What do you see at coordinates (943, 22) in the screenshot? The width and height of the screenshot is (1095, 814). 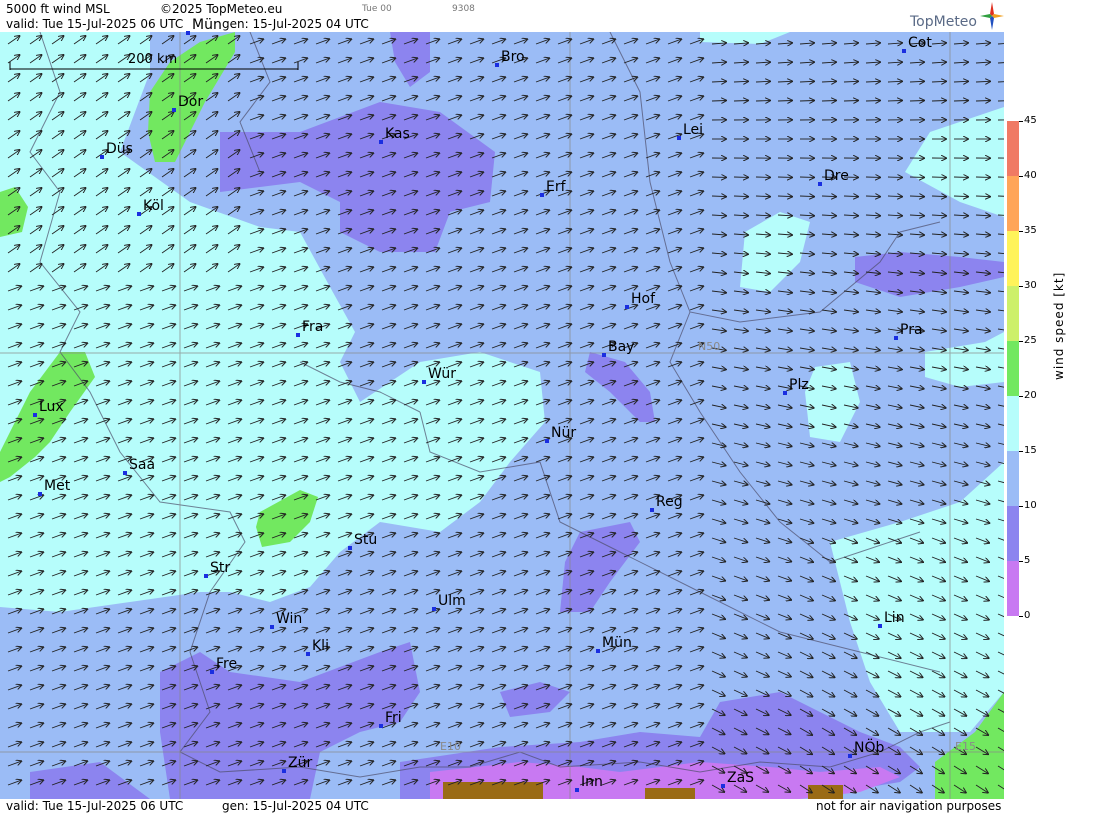 I see `topmeteo-logo: TopMeteo` at bounding box center [943, 22].